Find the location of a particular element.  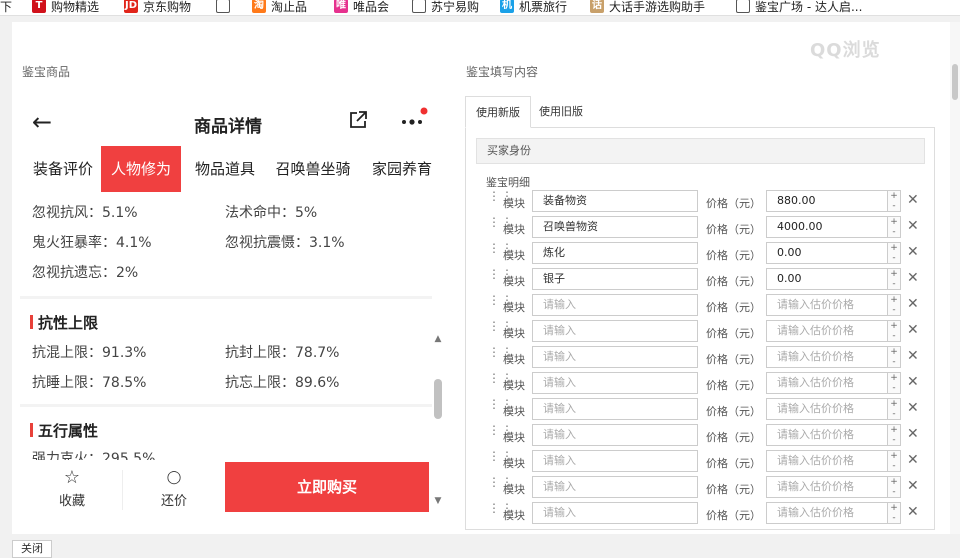

page-scrollbar is located at coordinates (955, 278).